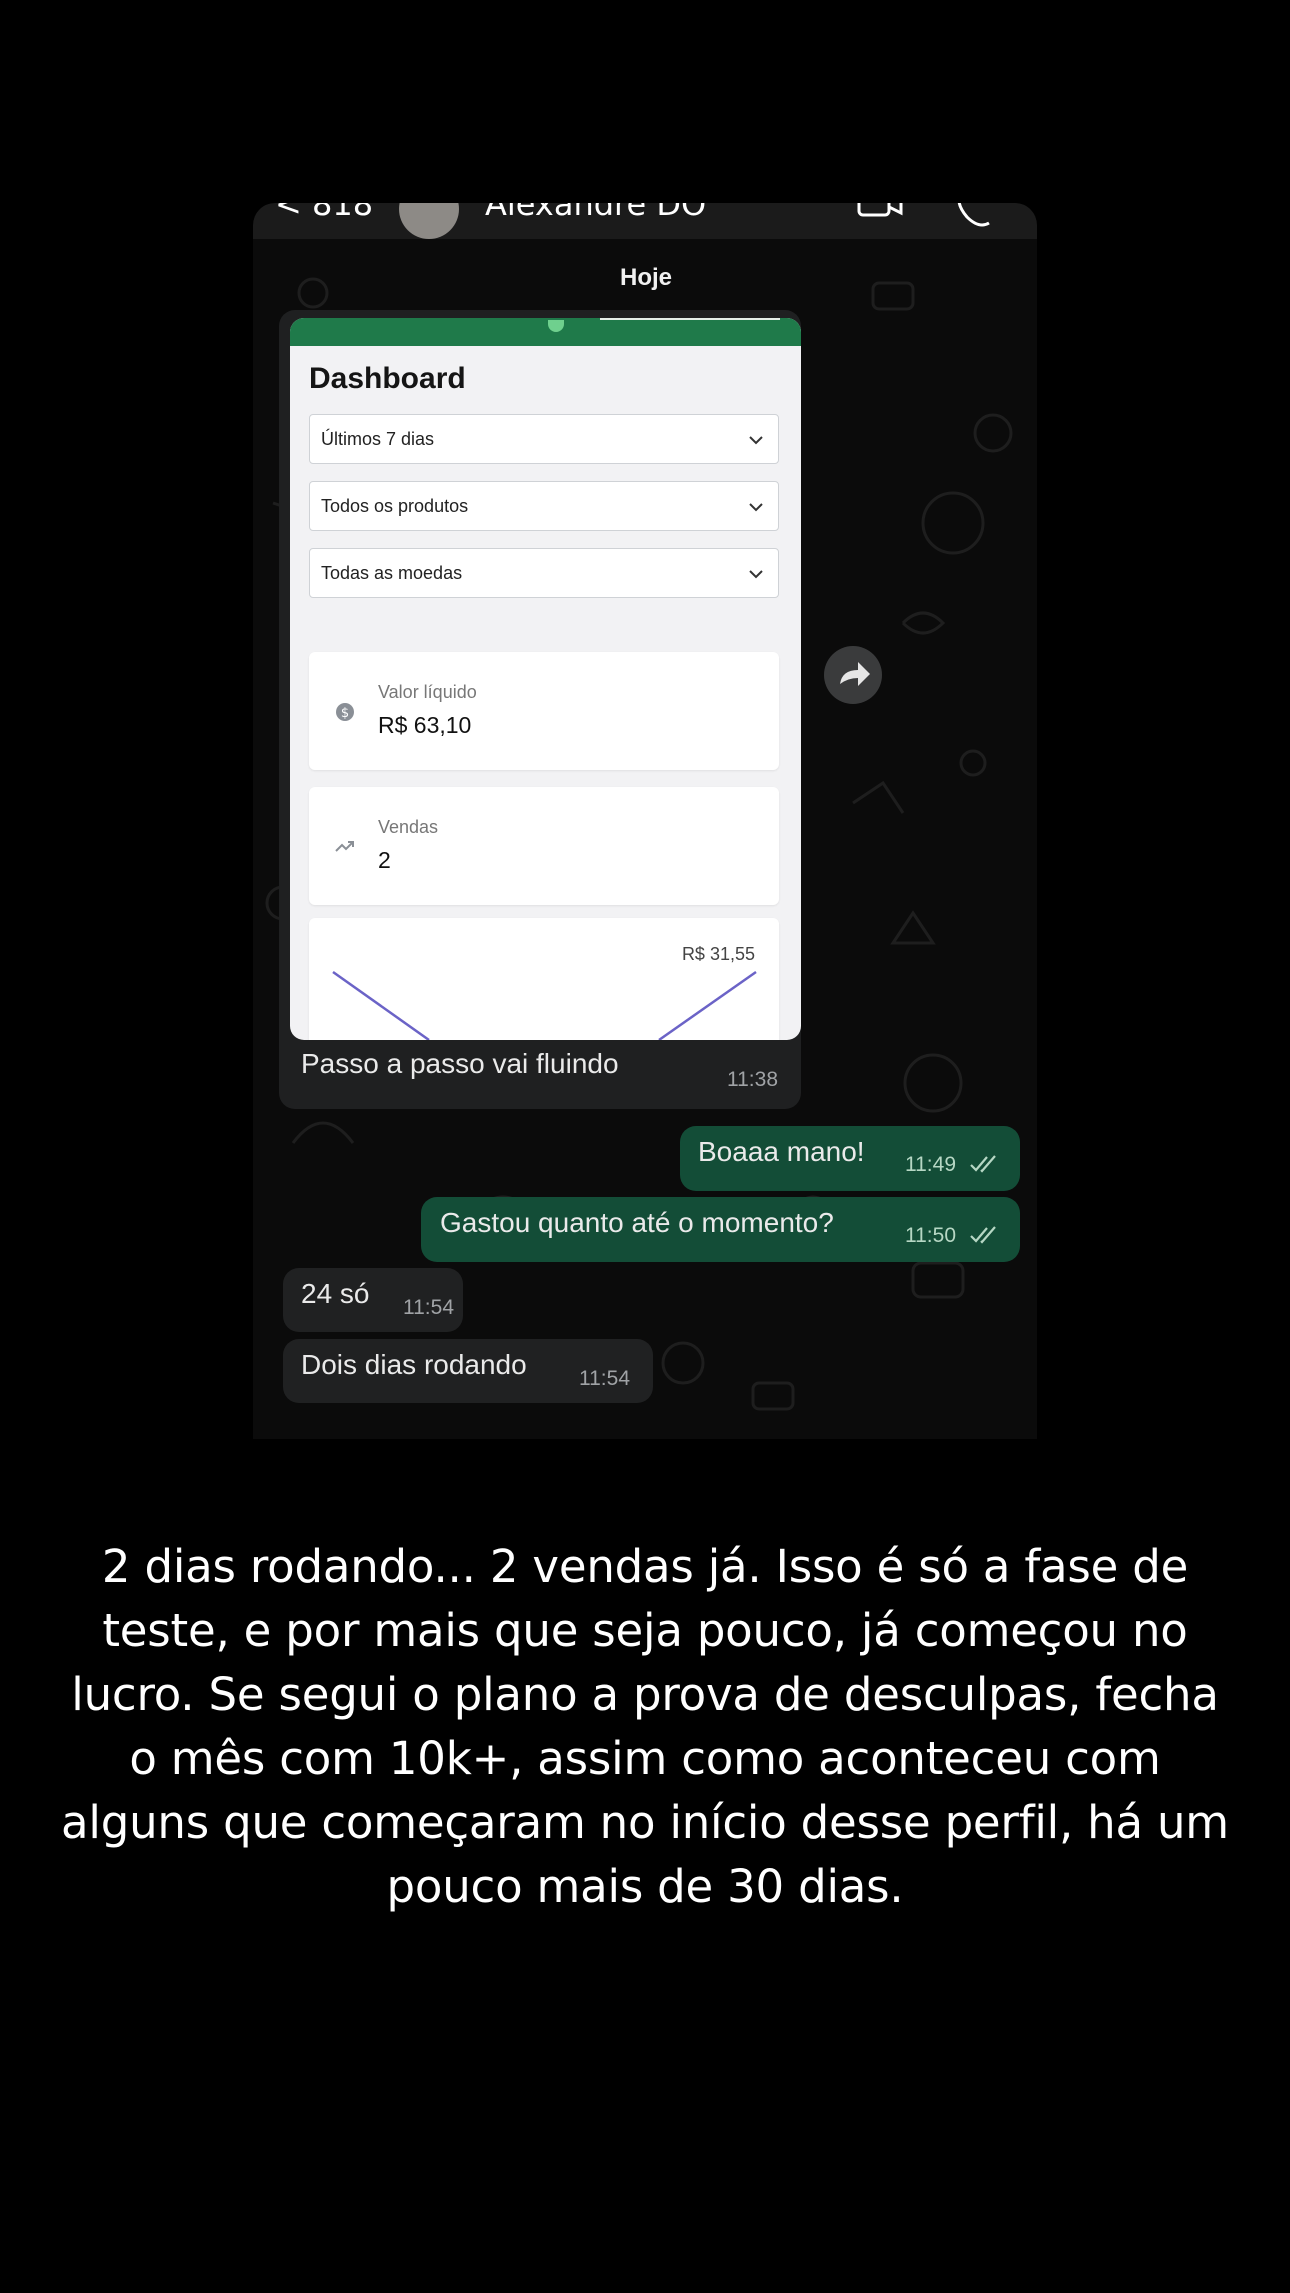 Image resolution: width=1290 pixels, height=2293 pixels. I want to click on product-select: Todos os produtos, so click(544, 506).